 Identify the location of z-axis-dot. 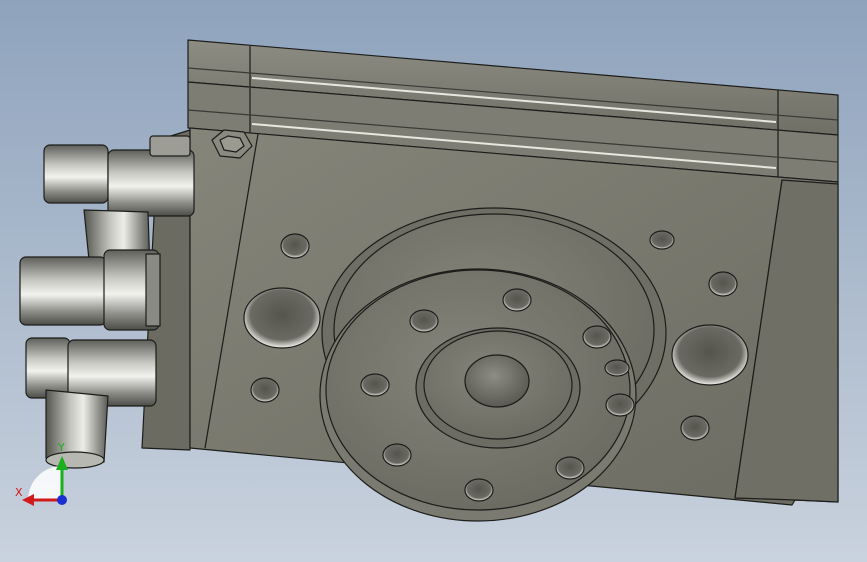
(62, 500).